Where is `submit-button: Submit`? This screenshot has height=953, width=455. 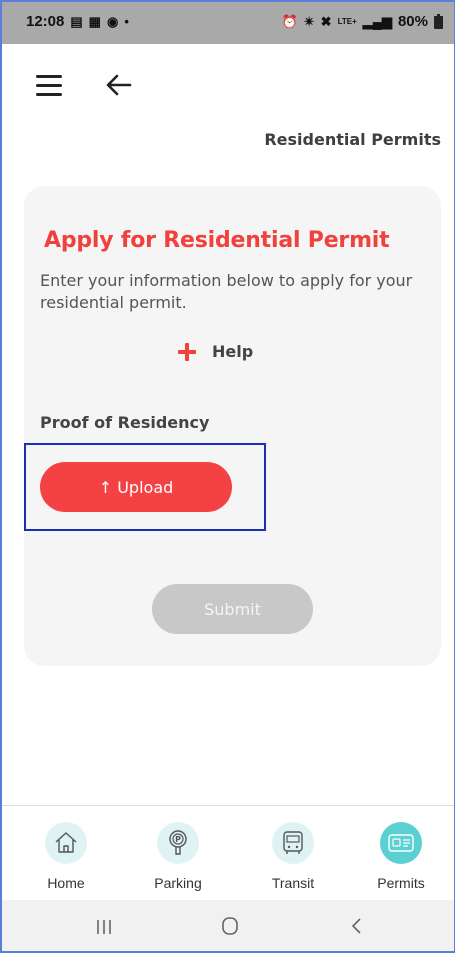
submit-button: Submit is located at coordinates (232, 609).